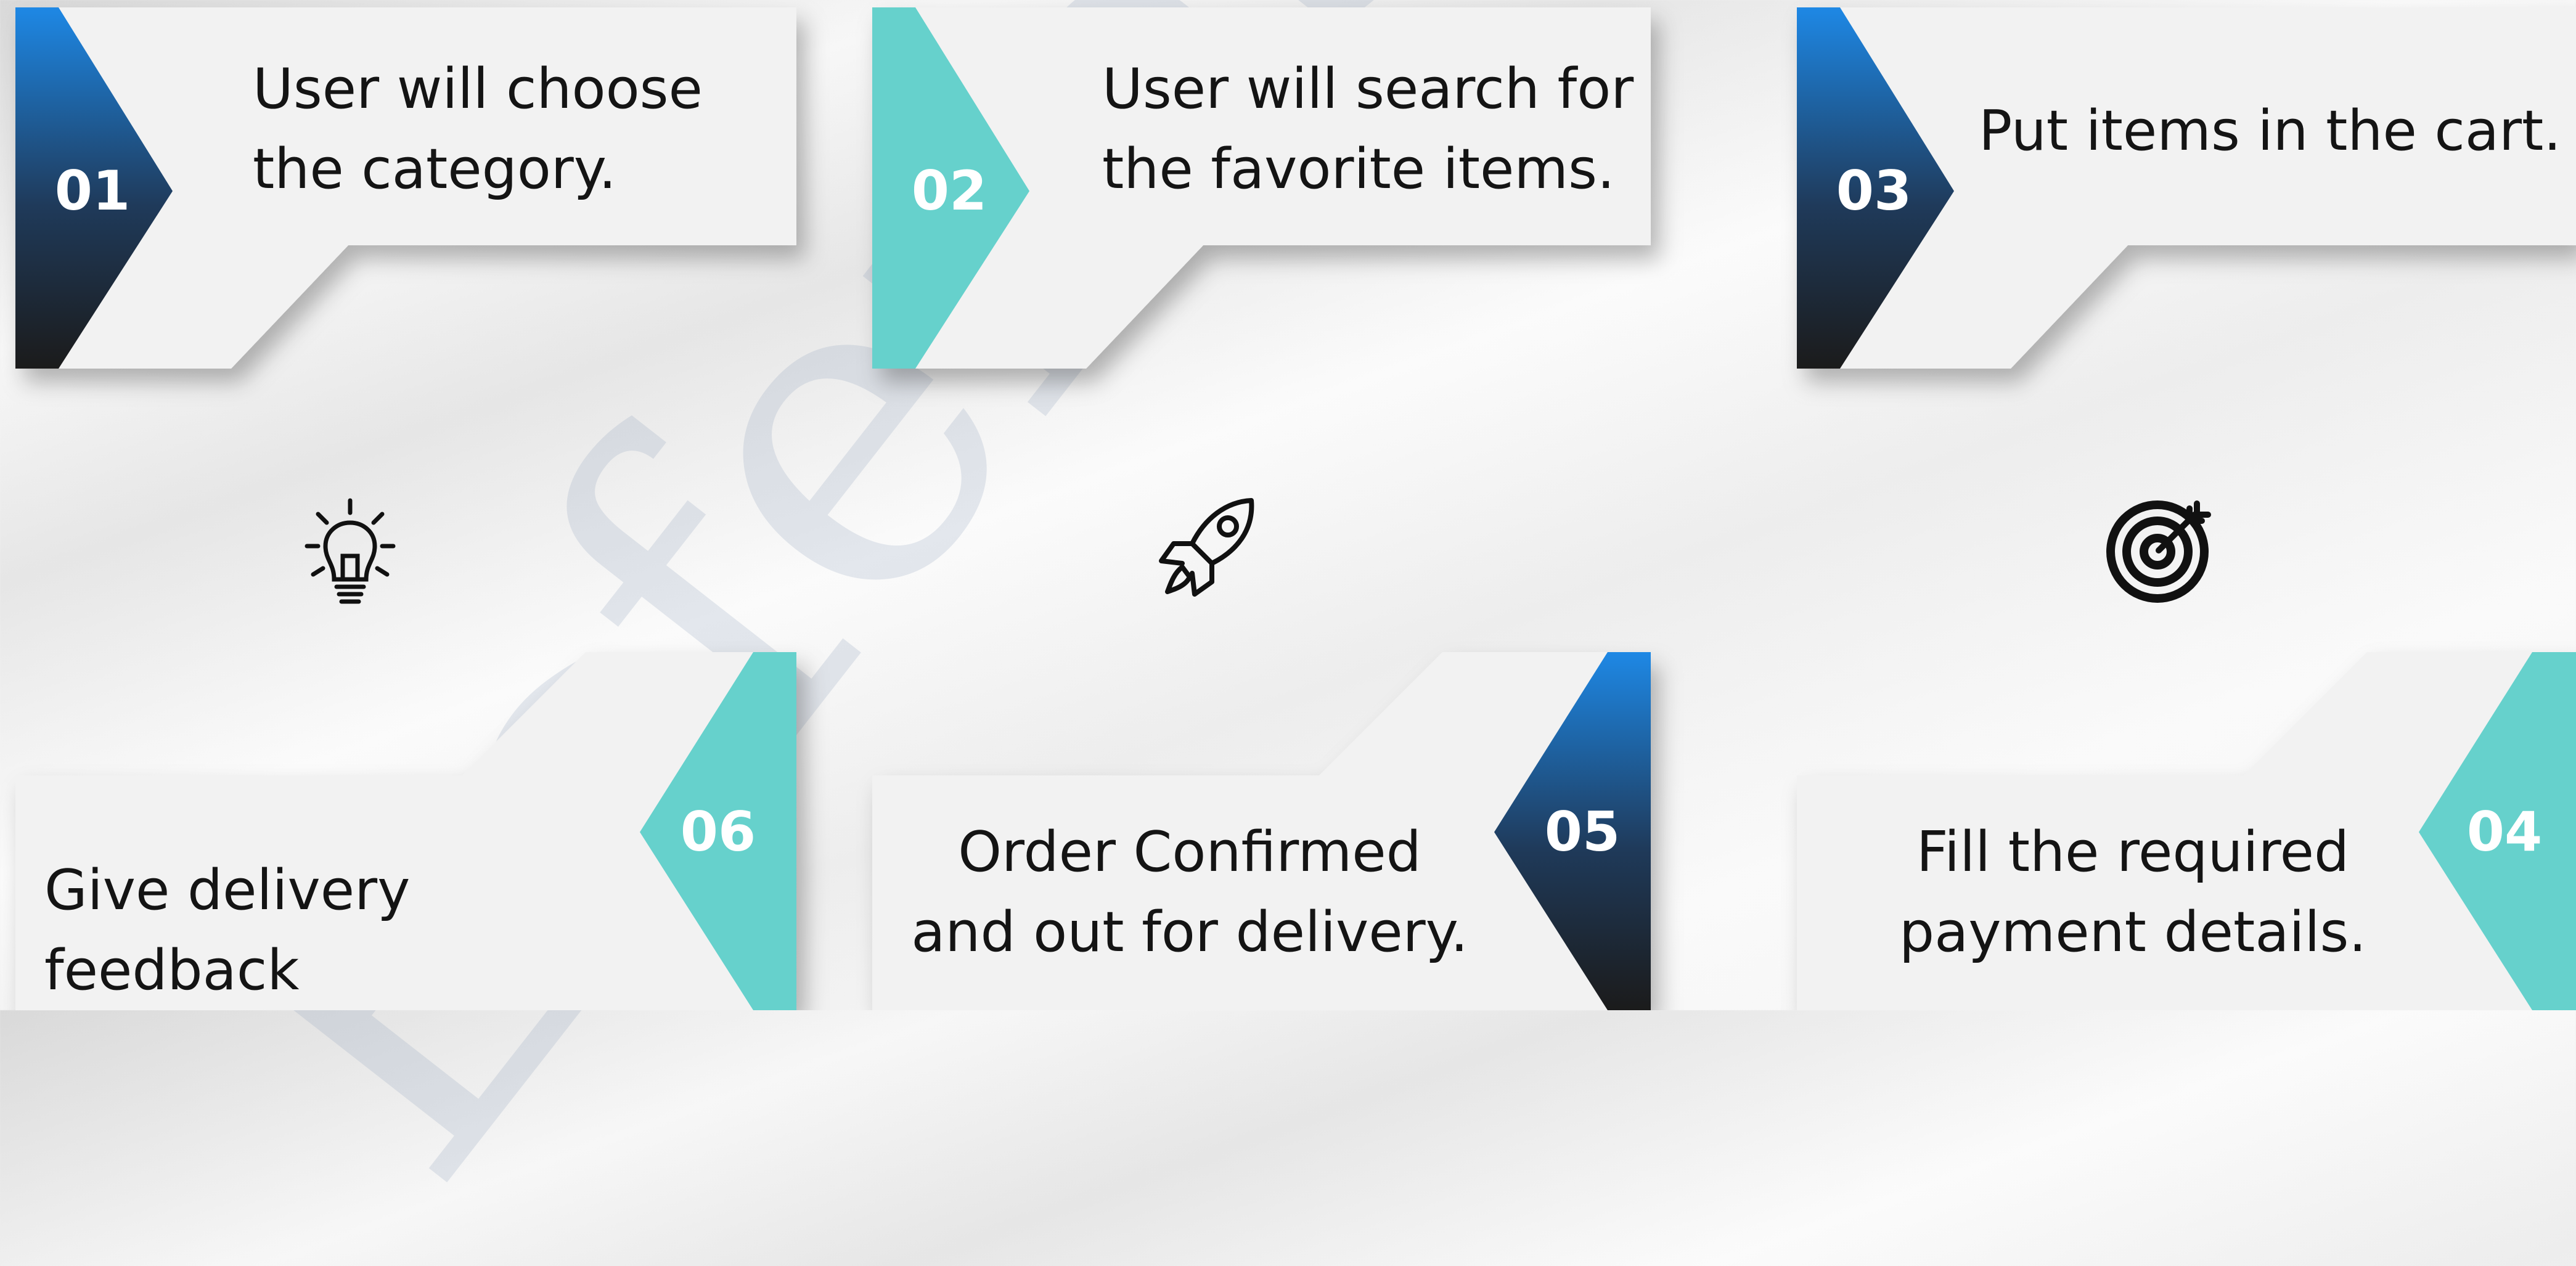 The height and width of the screenshot is (1266, 2576). I want to click on step-text-02-line2: the favorite items., so click(1358, 169).